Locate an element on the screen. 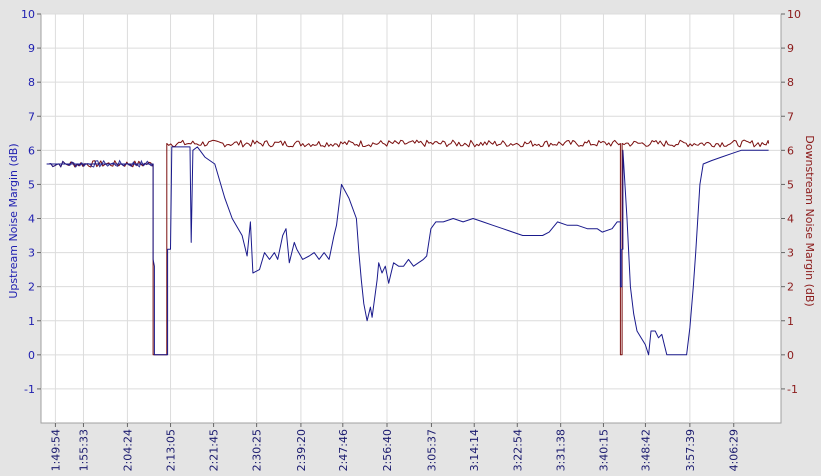 The image size is (821, 476). x-tick-label: 12:30:25 is located at coordinates (257, 450).